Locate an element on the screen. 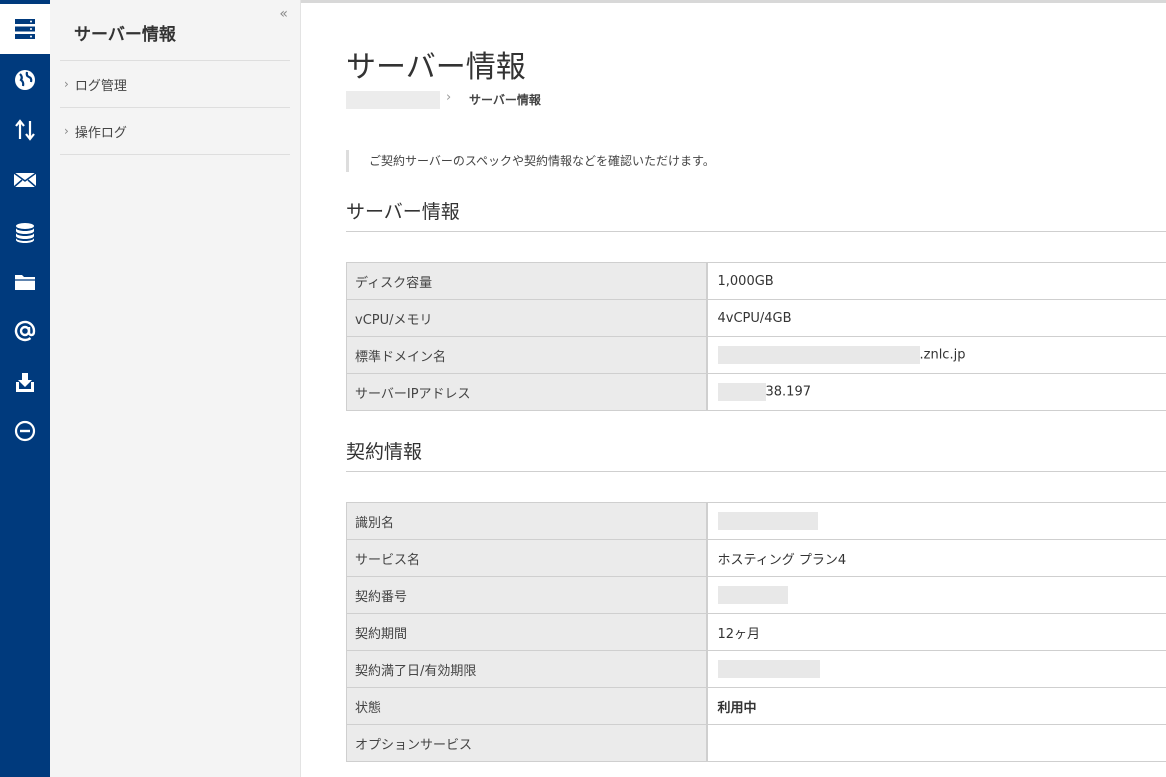 This screenshot has width=1166, height=777. database-icon is located at coordinates (25, 233).